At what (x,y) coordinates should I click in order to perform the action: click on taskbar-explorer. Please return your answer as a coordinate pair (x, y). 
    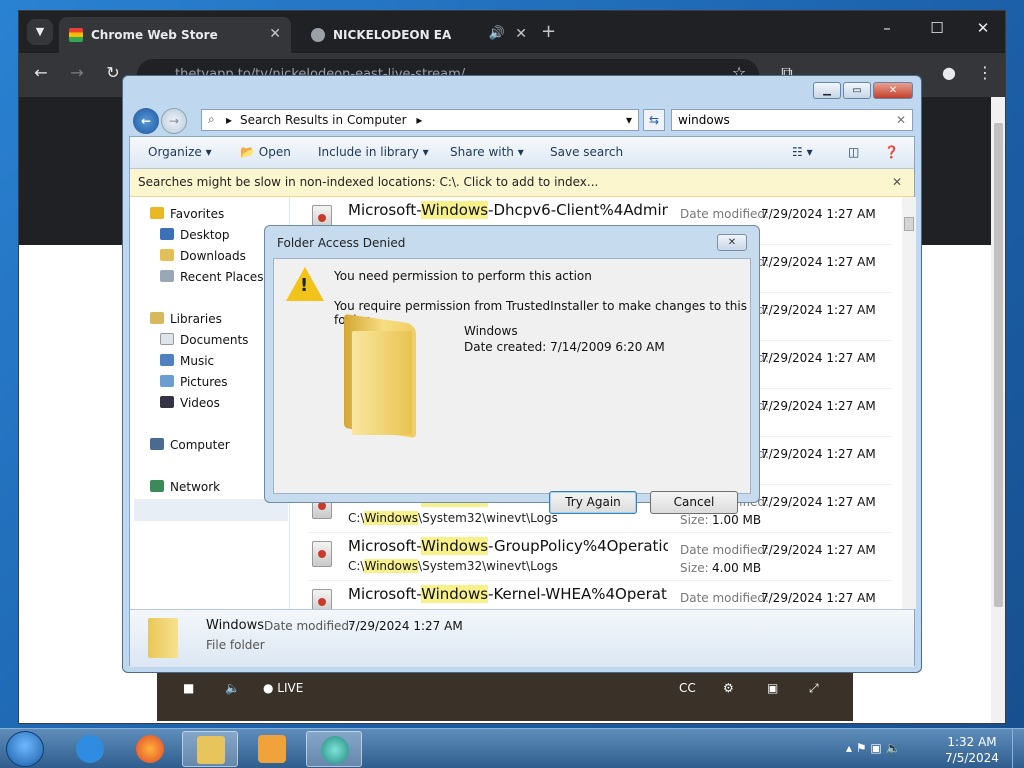
    Looking at the image, I should click on (210, 749).